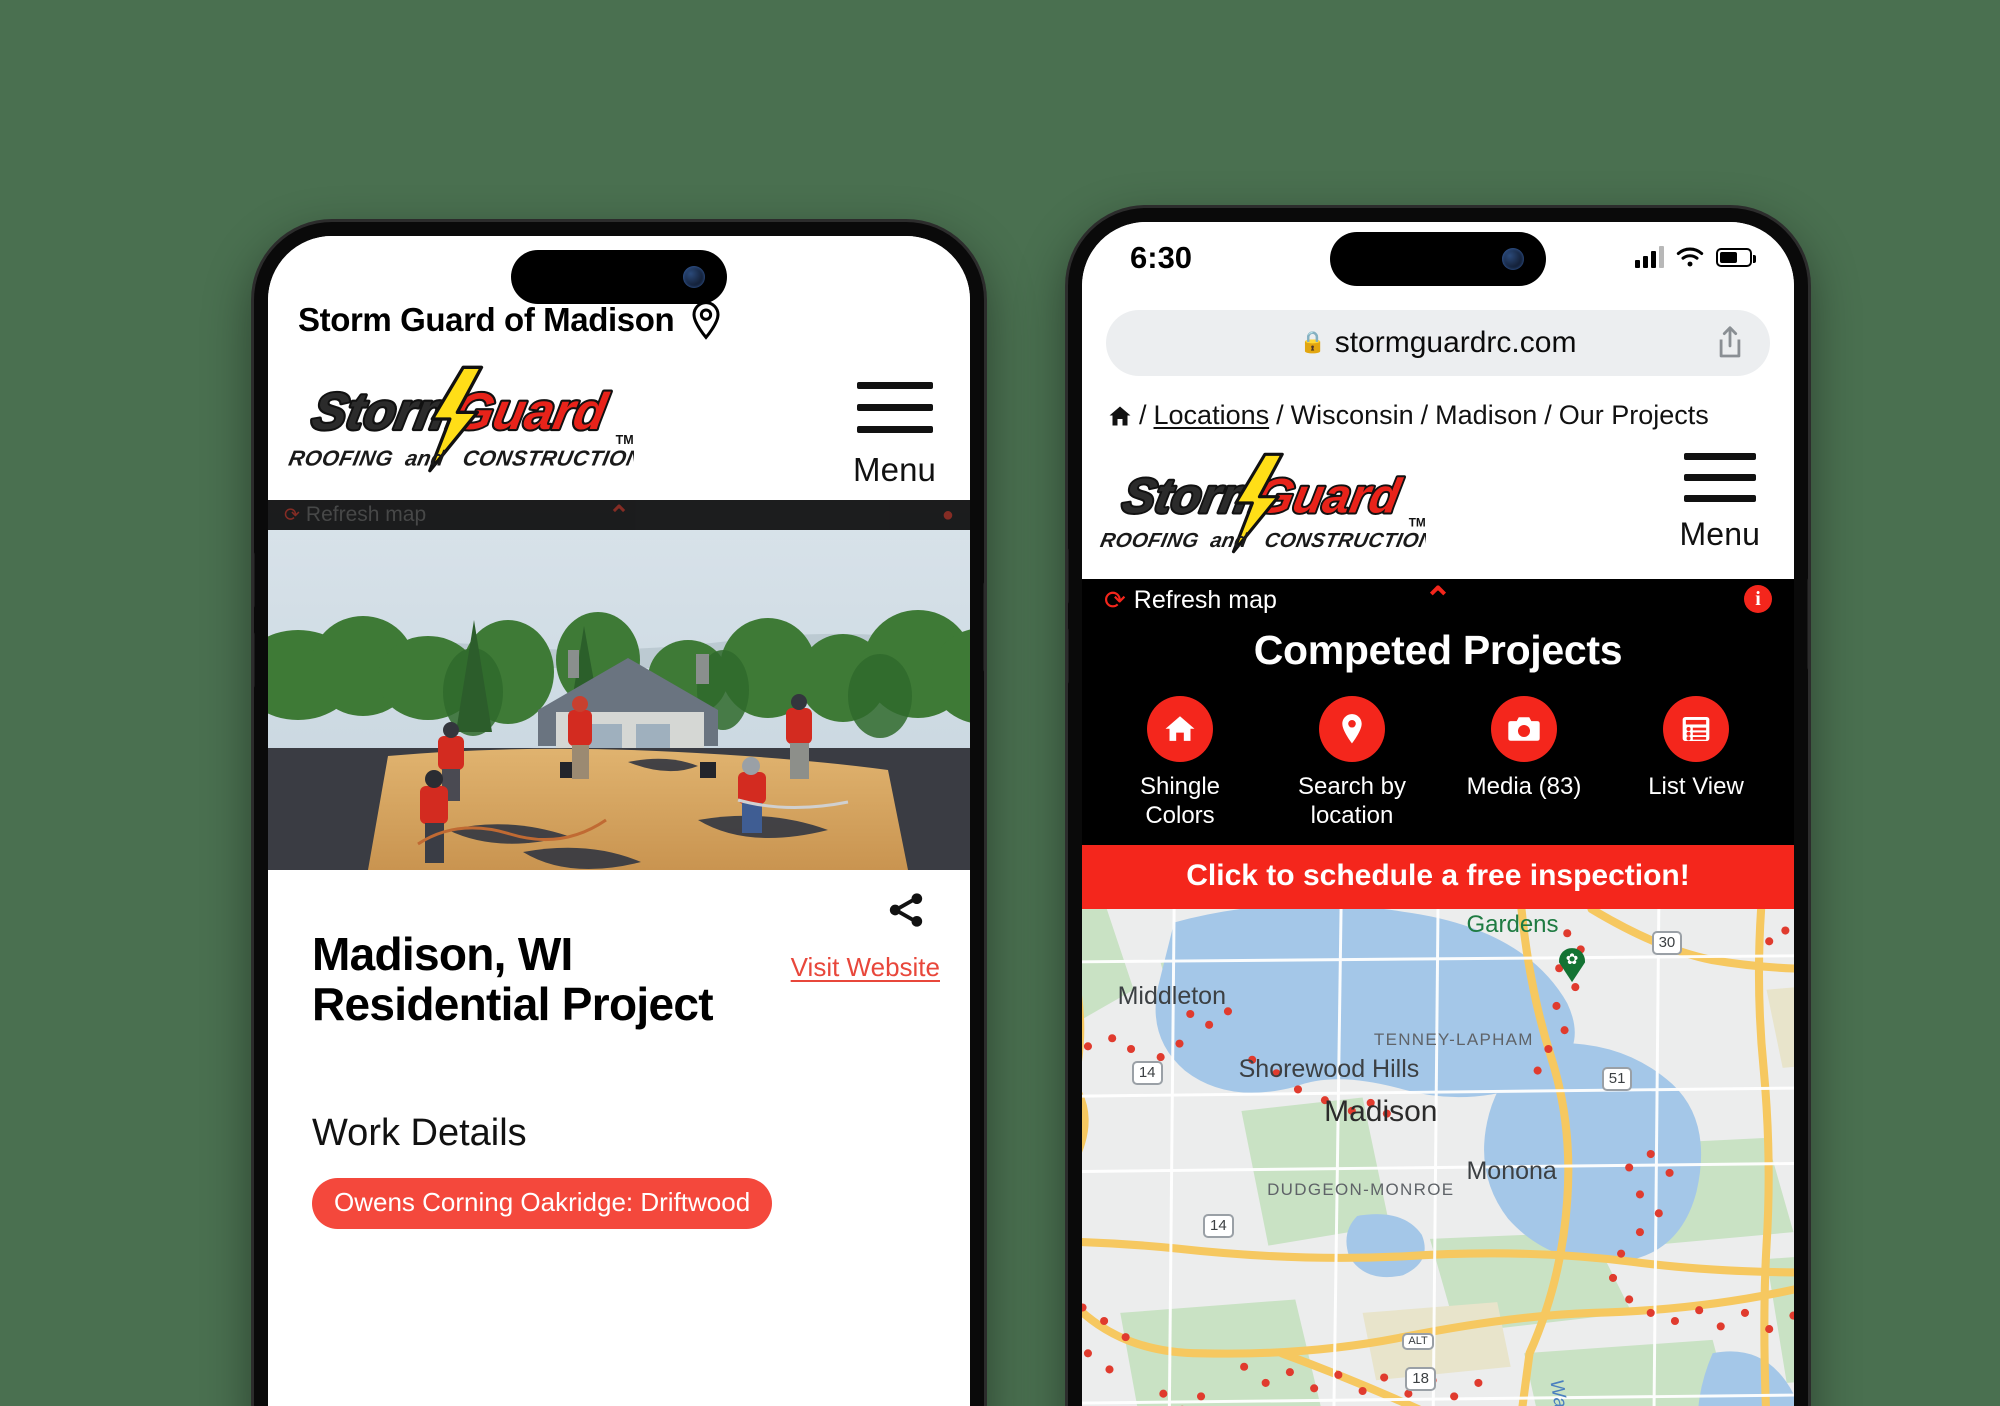 The image size is (2000, 1406). What do you see at coordinates (1381, 1112) in the screenshot?
I see `map-label-madison: Madison` at bounding box center [1381, 1112].